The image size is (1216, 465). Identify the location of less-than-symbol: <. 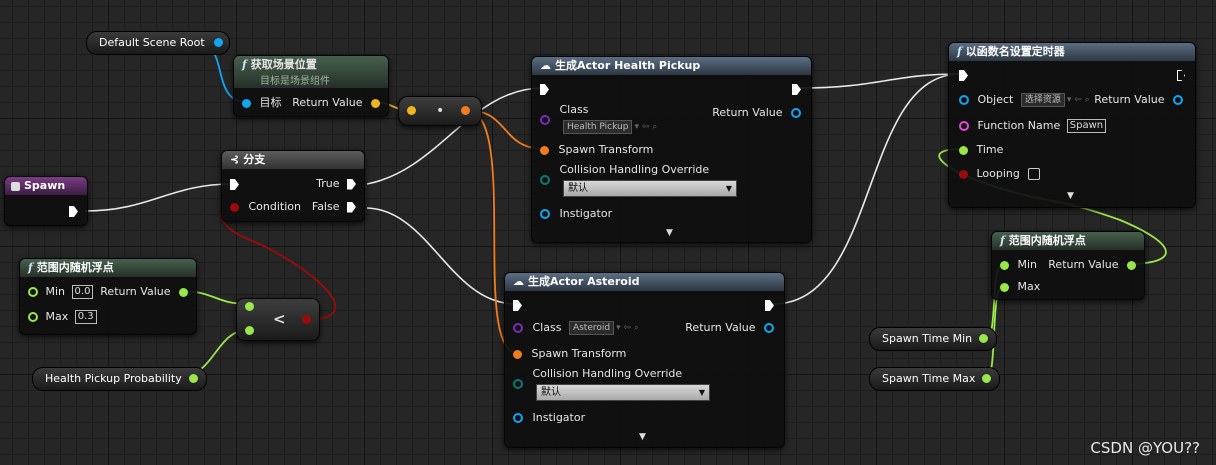
(279, 319).